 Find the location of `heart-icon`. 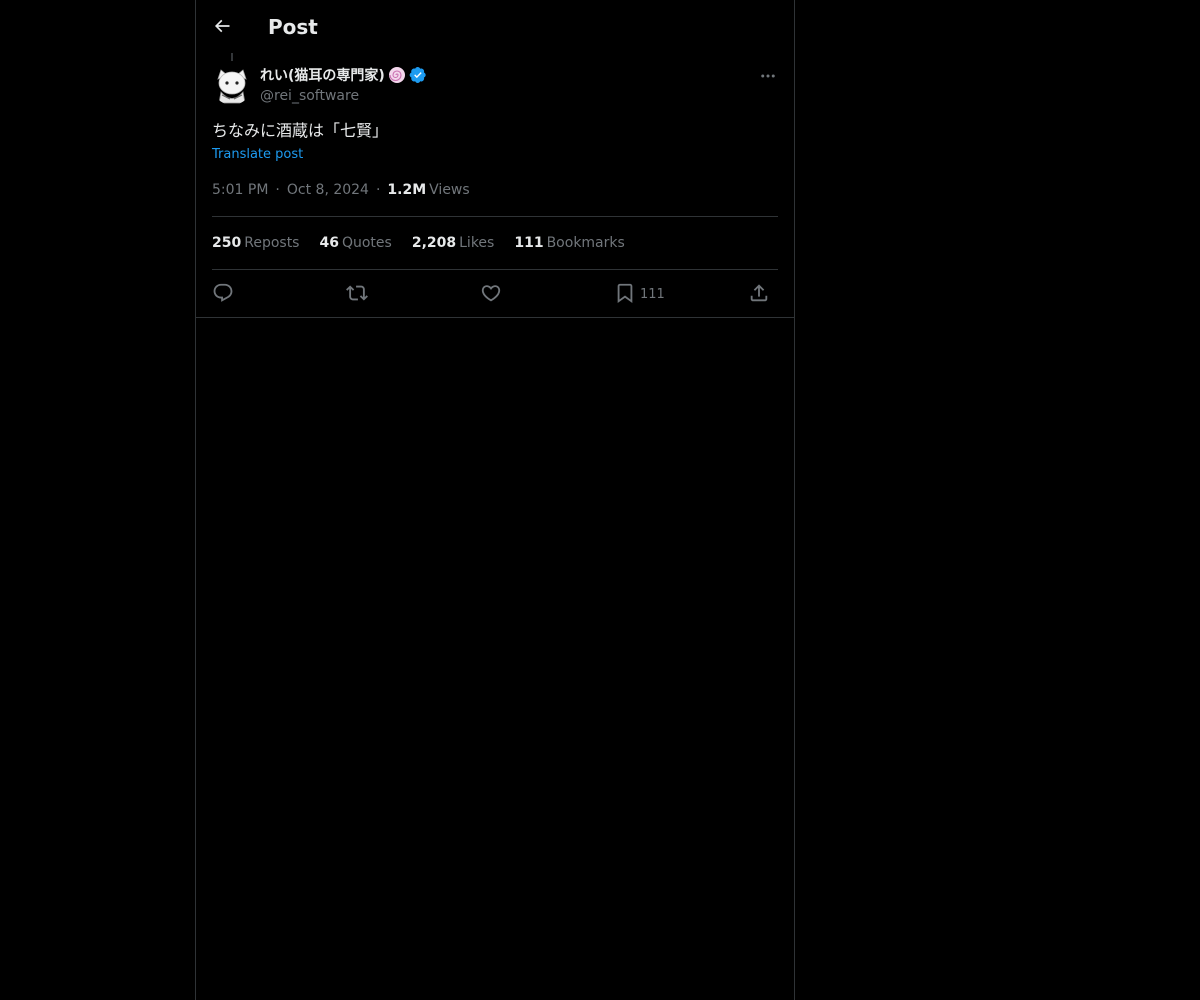

heart-icon is located at coordinates (491, 293).